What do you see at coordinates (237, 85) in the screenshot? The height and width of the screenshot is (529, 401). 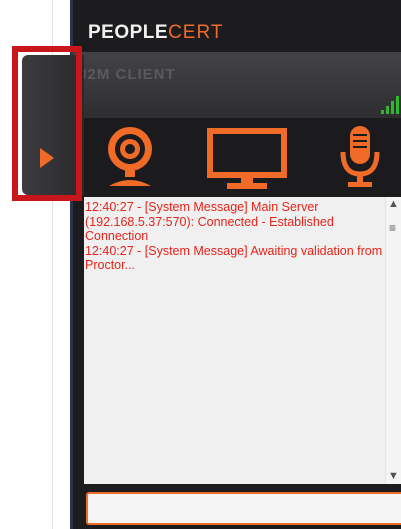 I see `client-title-bar` at bounding box center [237, 85].